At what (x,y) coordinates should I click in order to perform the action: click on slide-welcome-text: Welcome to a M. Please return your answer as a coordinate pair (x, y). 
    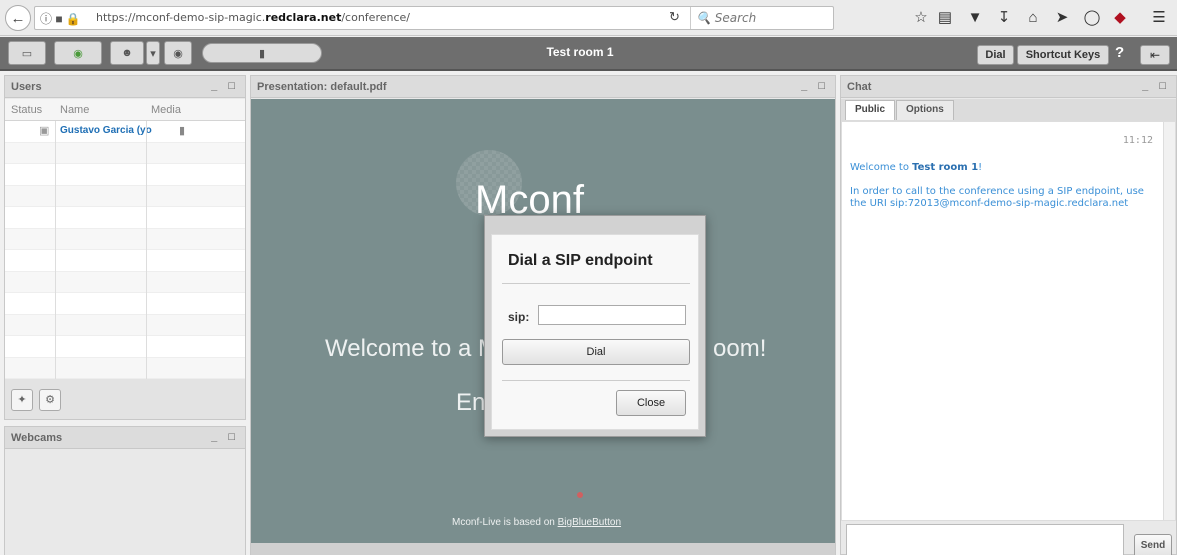
    Looking at the image, I should click on (411, 348).